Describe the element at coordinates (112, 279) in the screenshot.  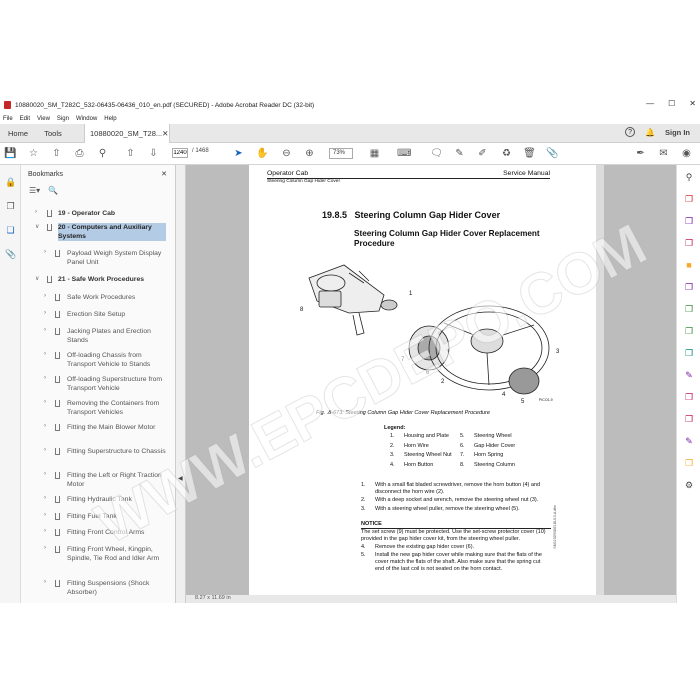
I see `bookmark-item: 21 - Safe Work Procedures` at that location.